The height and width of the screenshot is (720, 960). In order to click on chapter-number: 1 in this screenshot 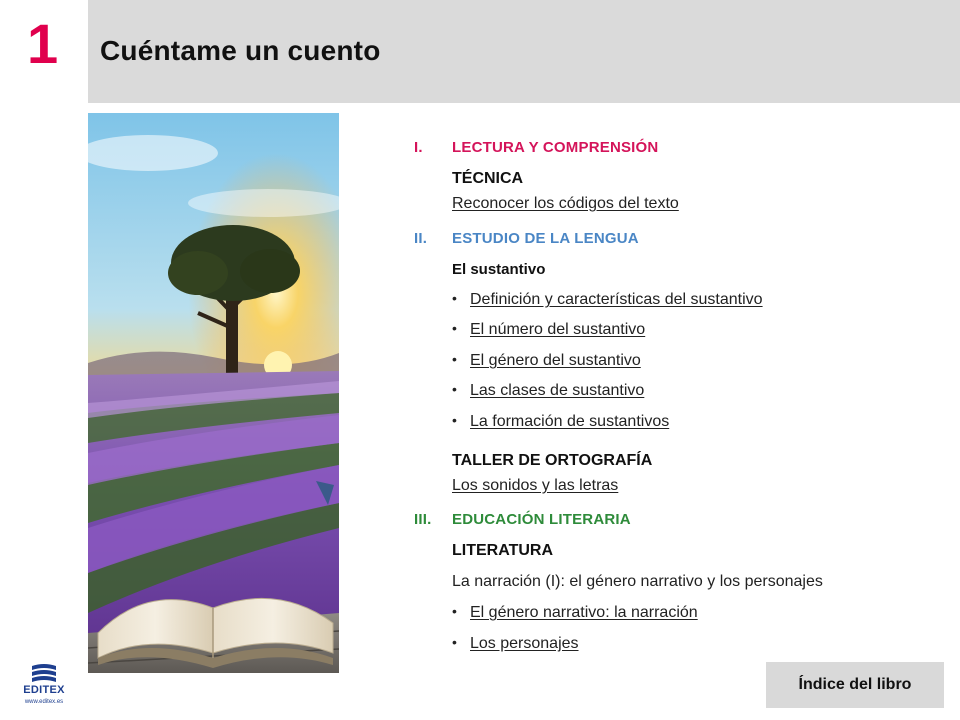, I will do `click(43, 43)`.